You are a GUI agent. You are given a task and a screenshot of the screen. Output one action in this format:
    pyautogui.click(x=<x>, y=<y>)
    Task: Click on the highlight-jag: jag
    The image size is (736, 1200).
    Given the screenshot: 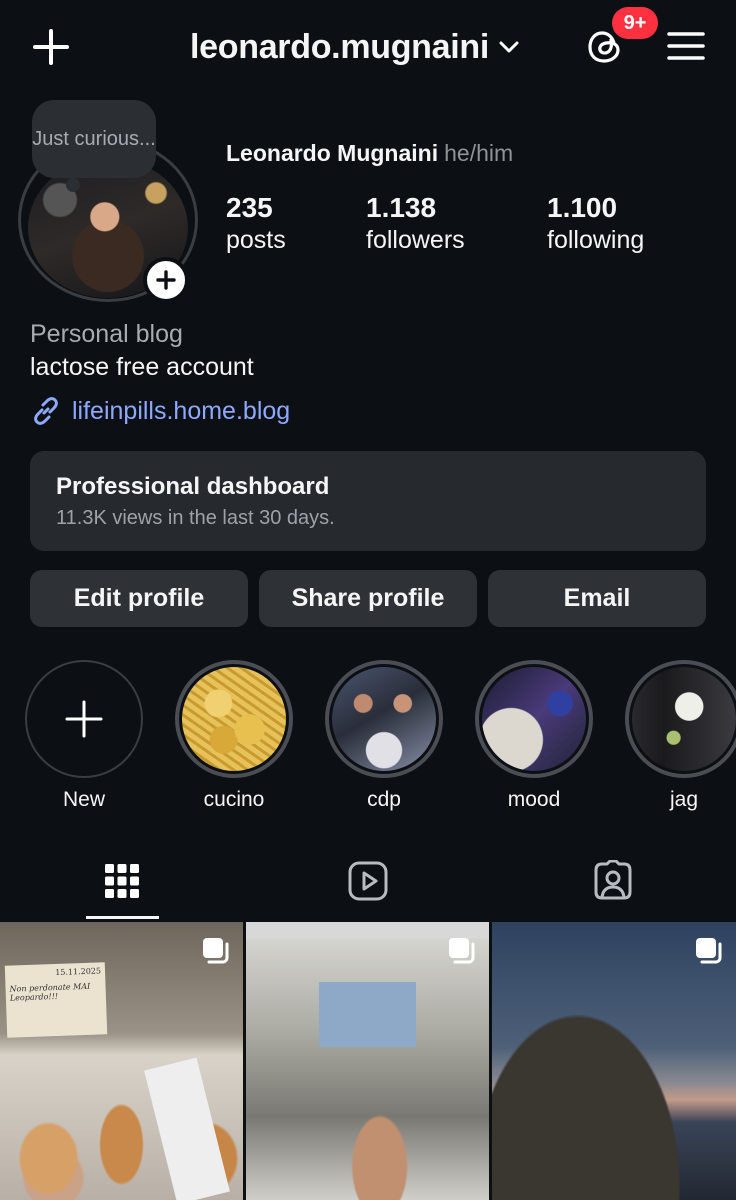 What is the action you would take?
    pyautogui.click(x=680, y=736)
    